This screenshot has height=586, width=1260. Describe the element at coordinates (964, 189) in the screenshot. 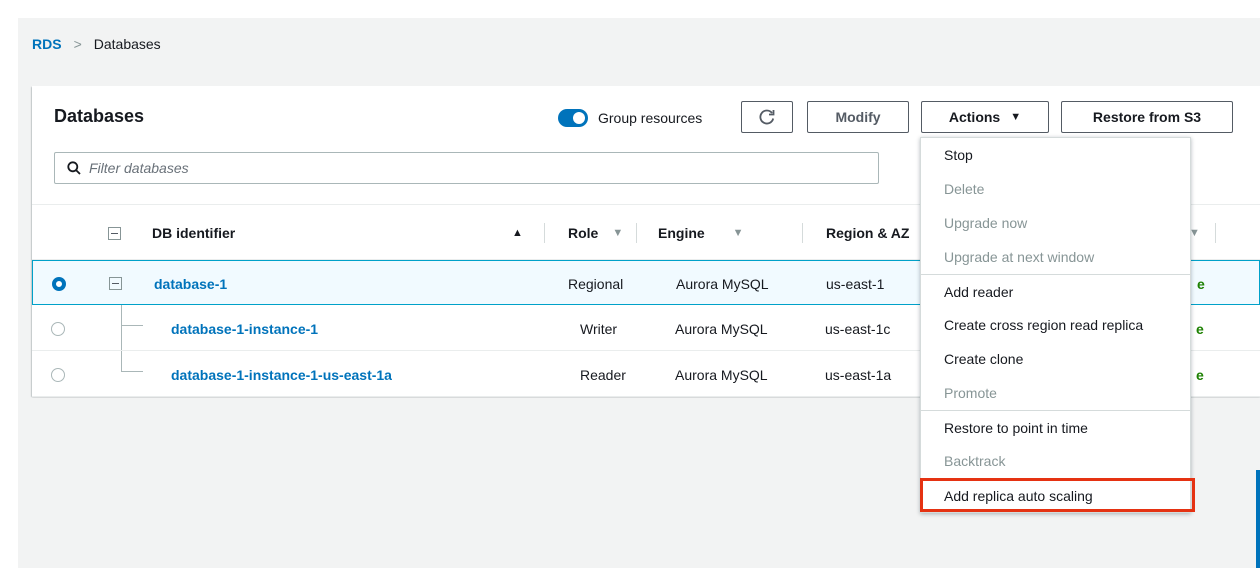

I see `menu-item-delete: Delete` at that location.